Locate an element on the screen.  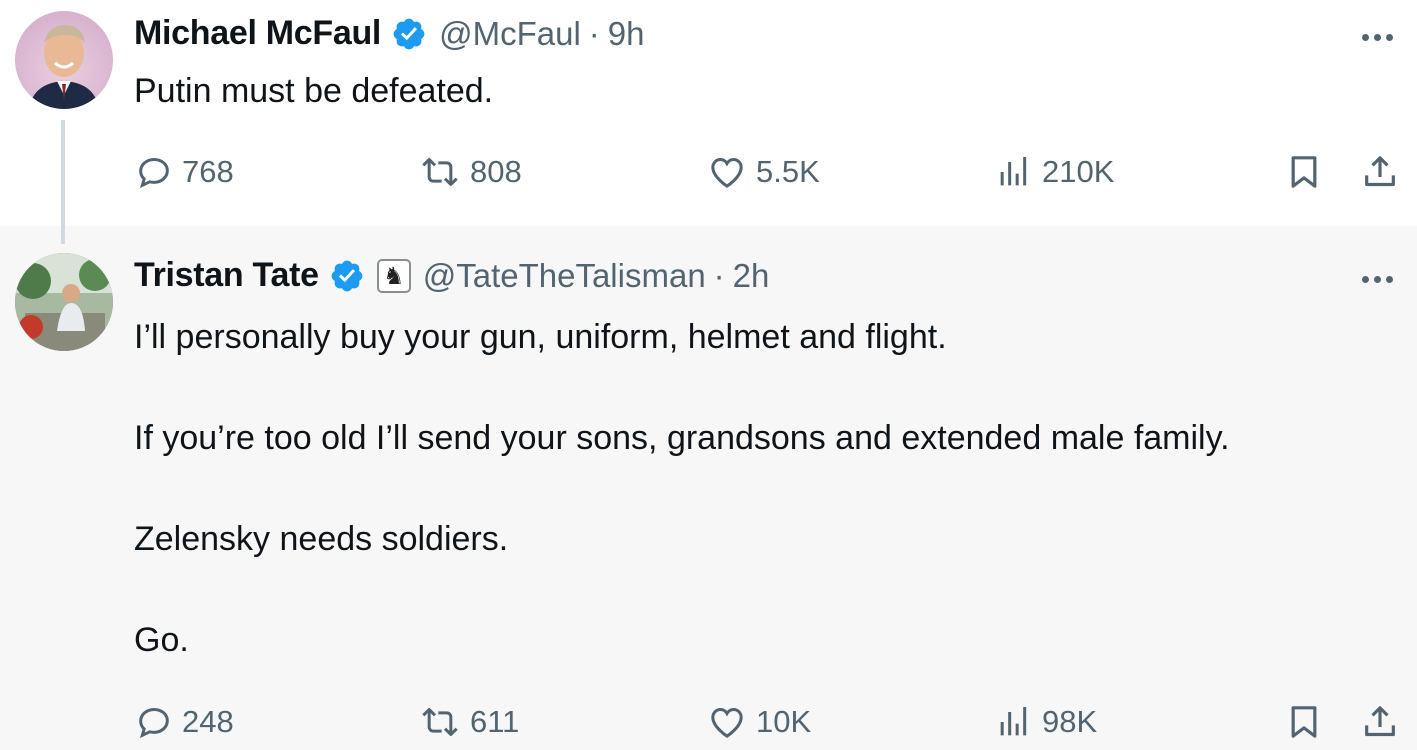
retweet-count: 611 is located at coordinates (495, 721).